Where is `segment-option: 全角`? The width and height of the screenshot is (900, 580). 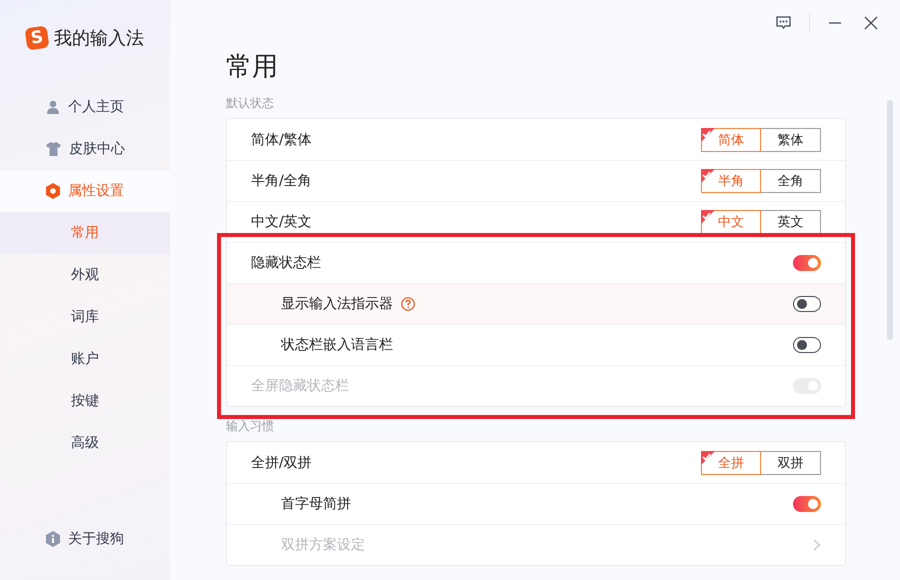
segment-option: 全角 is located at coordinates (791, 181).